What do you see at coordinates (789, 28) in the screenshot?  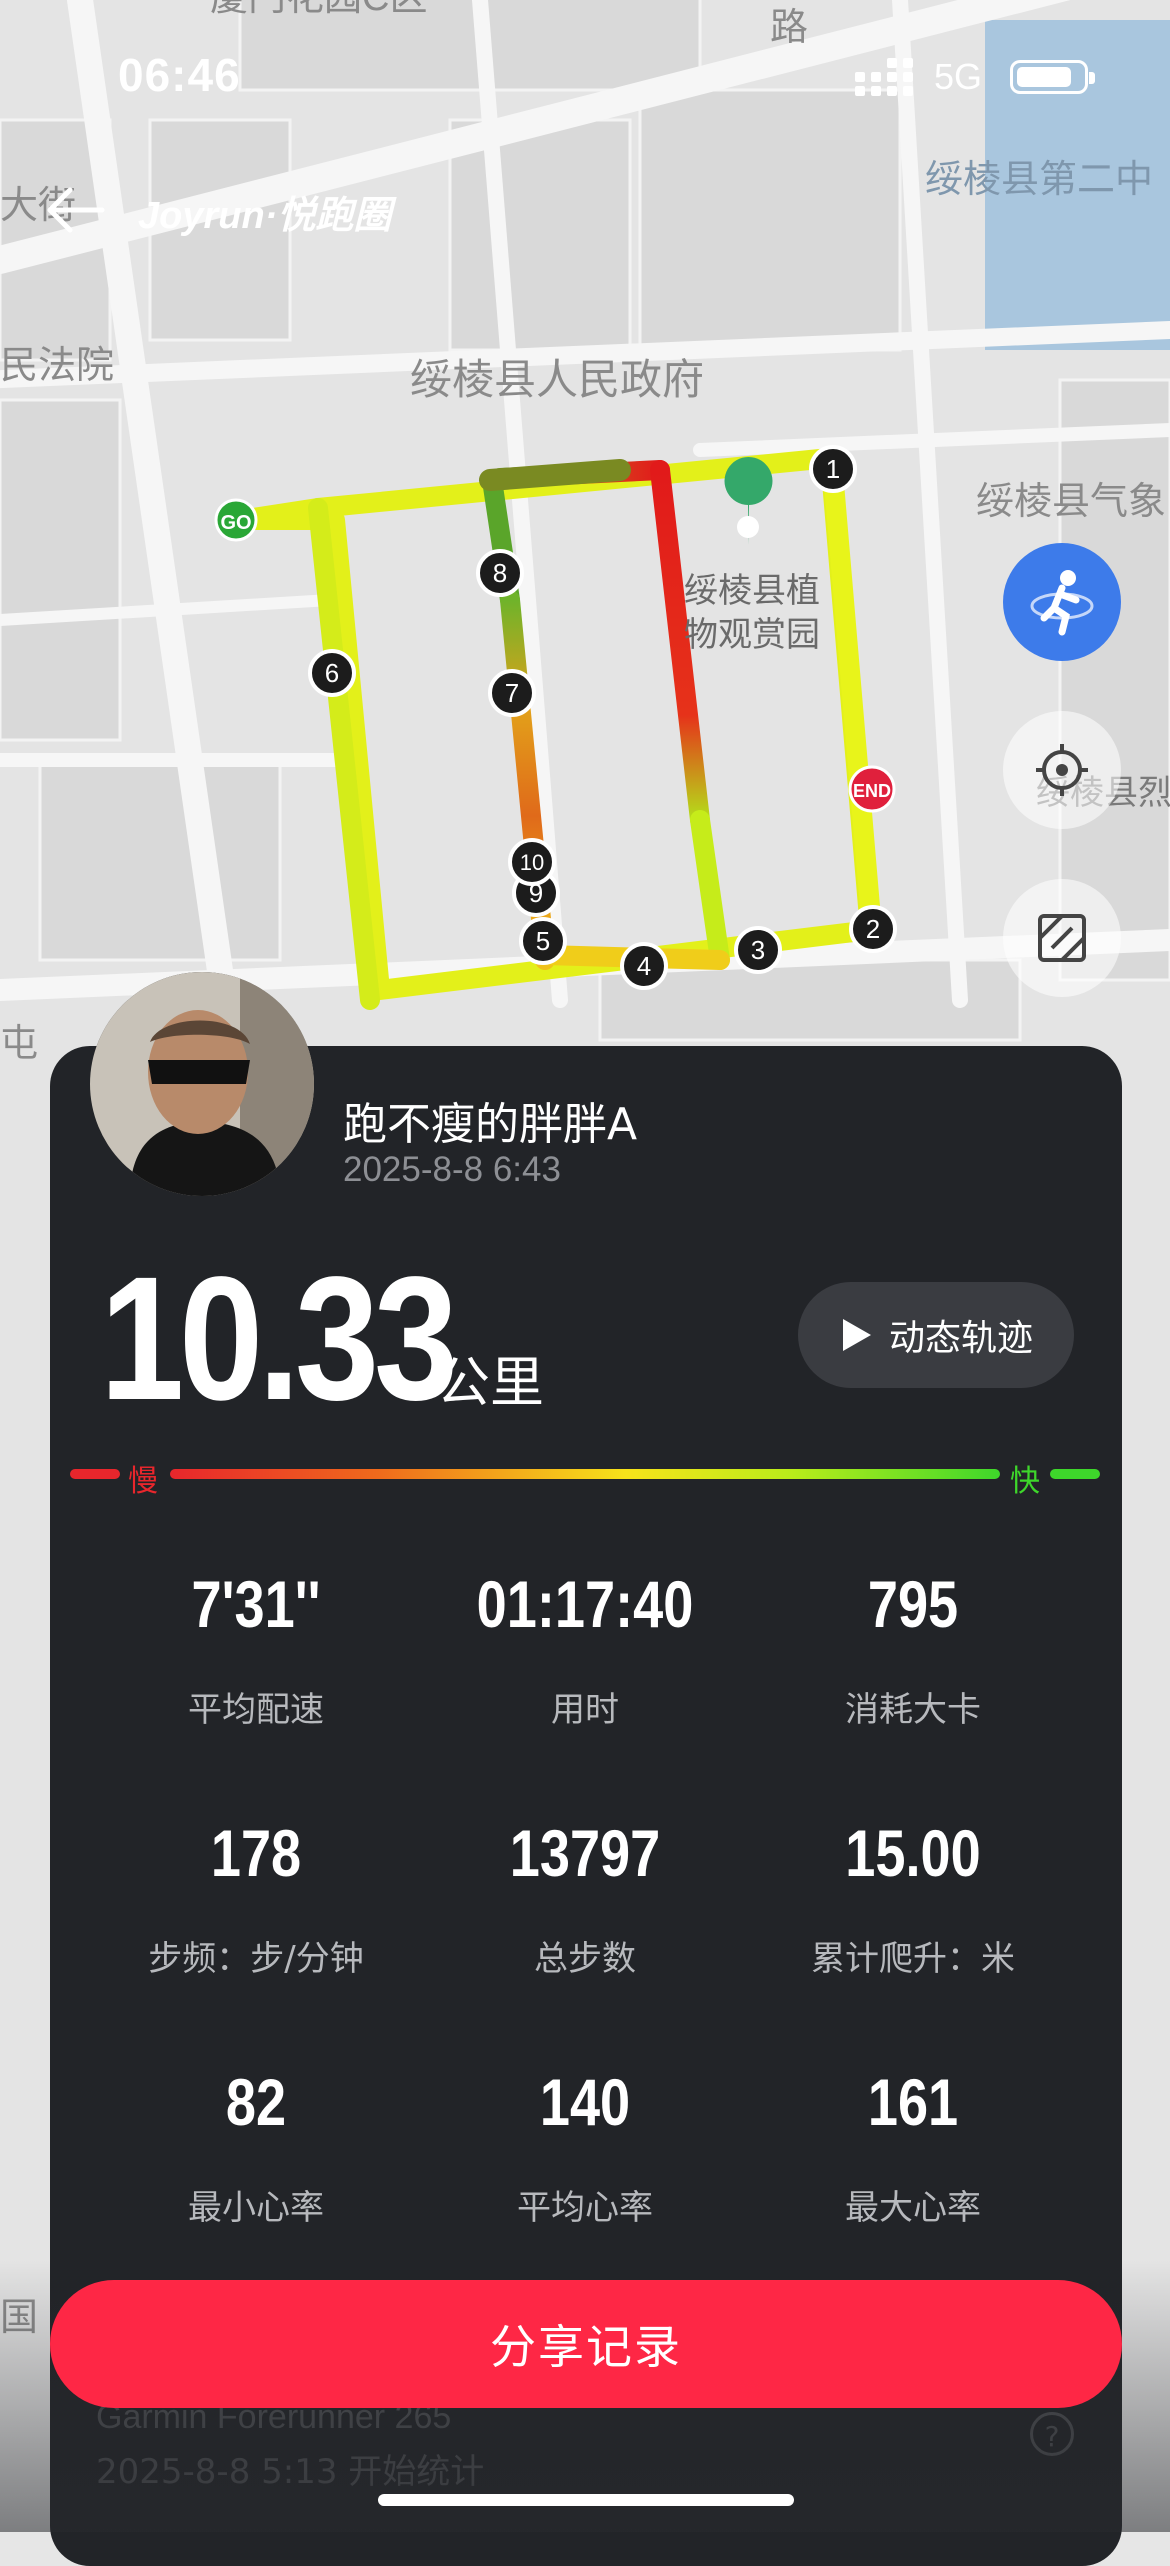 I see `map-label: 路` at bounding box center [789, 28].